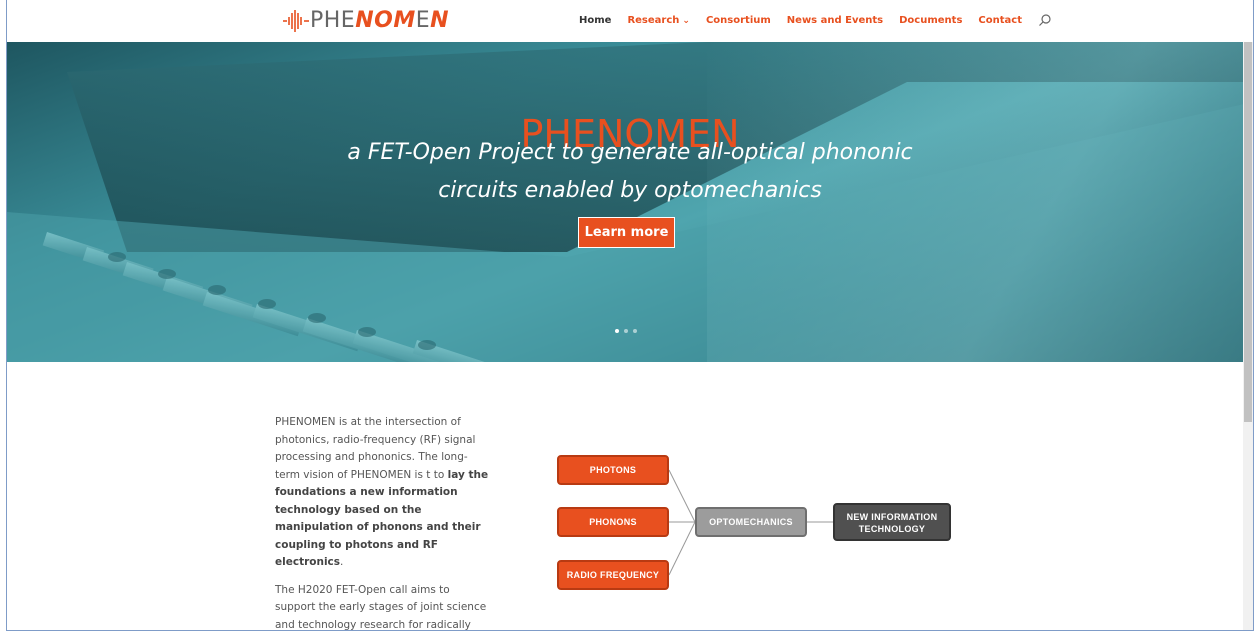  I want to click on nav-home: Home, so click(595, 20).